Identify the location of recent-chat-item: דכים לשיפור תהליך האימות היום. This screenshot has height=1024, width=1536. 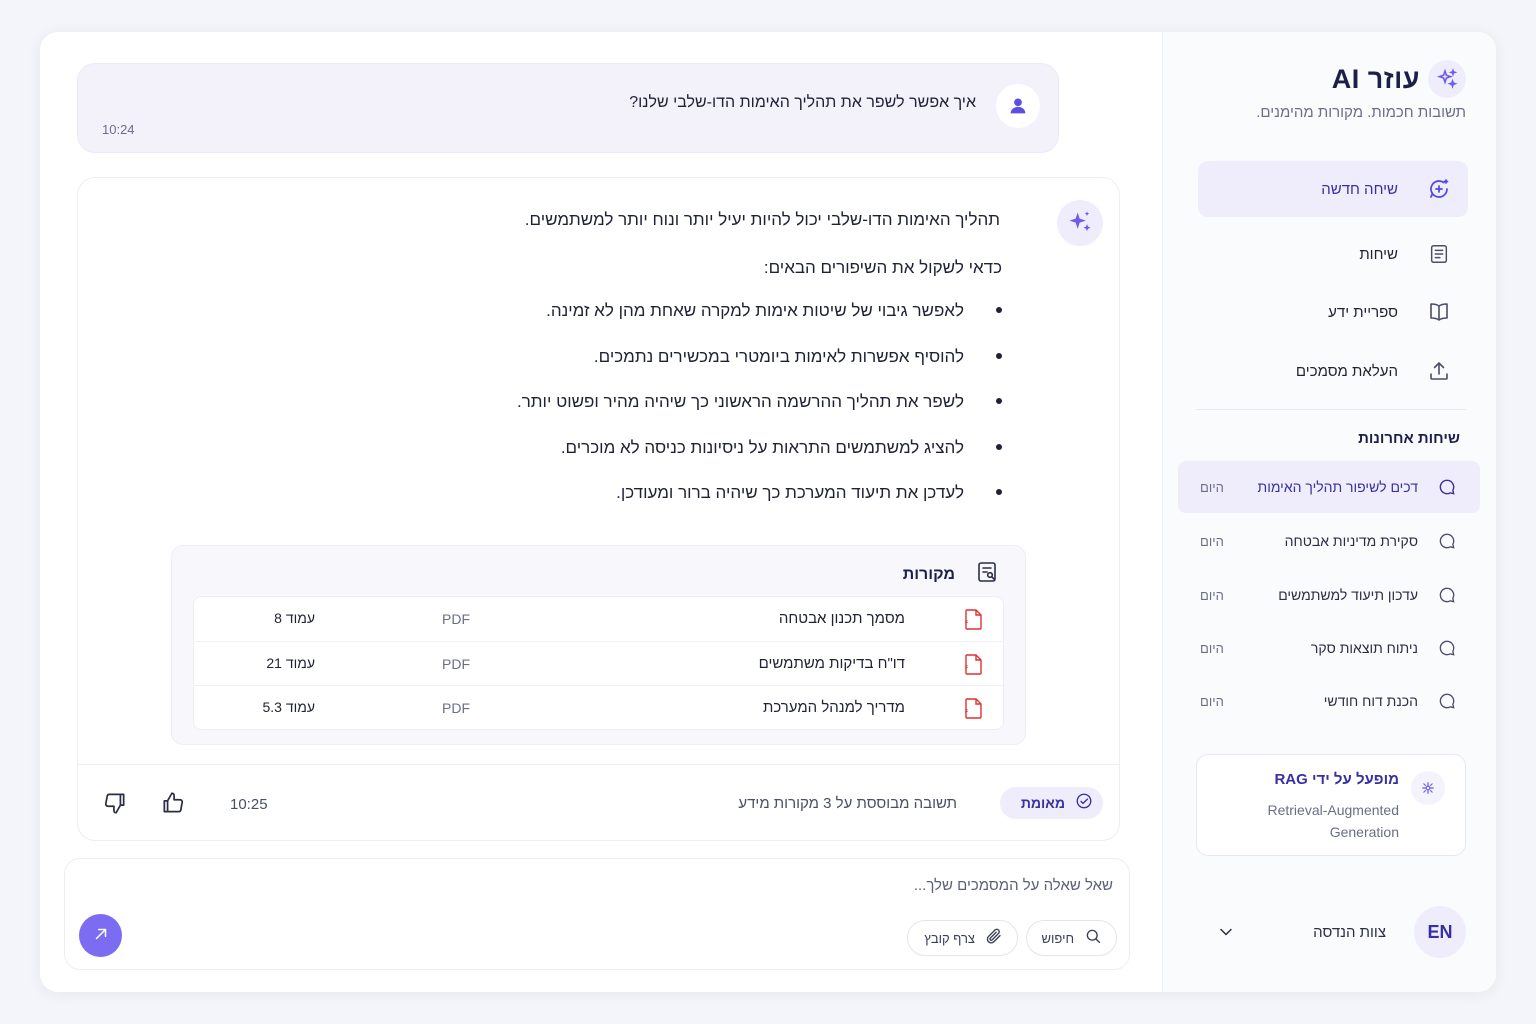
(1329, 487).